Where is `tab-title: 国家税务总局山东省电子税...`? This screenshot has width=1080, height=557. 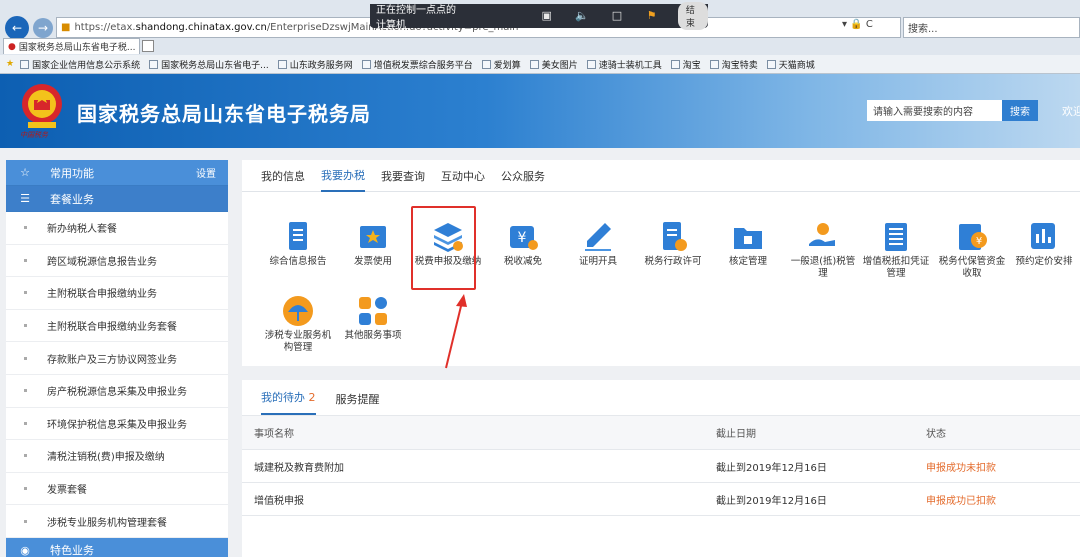
tab-title: 国家税务总局山东省电子税... is located at coordinates (77, 48).